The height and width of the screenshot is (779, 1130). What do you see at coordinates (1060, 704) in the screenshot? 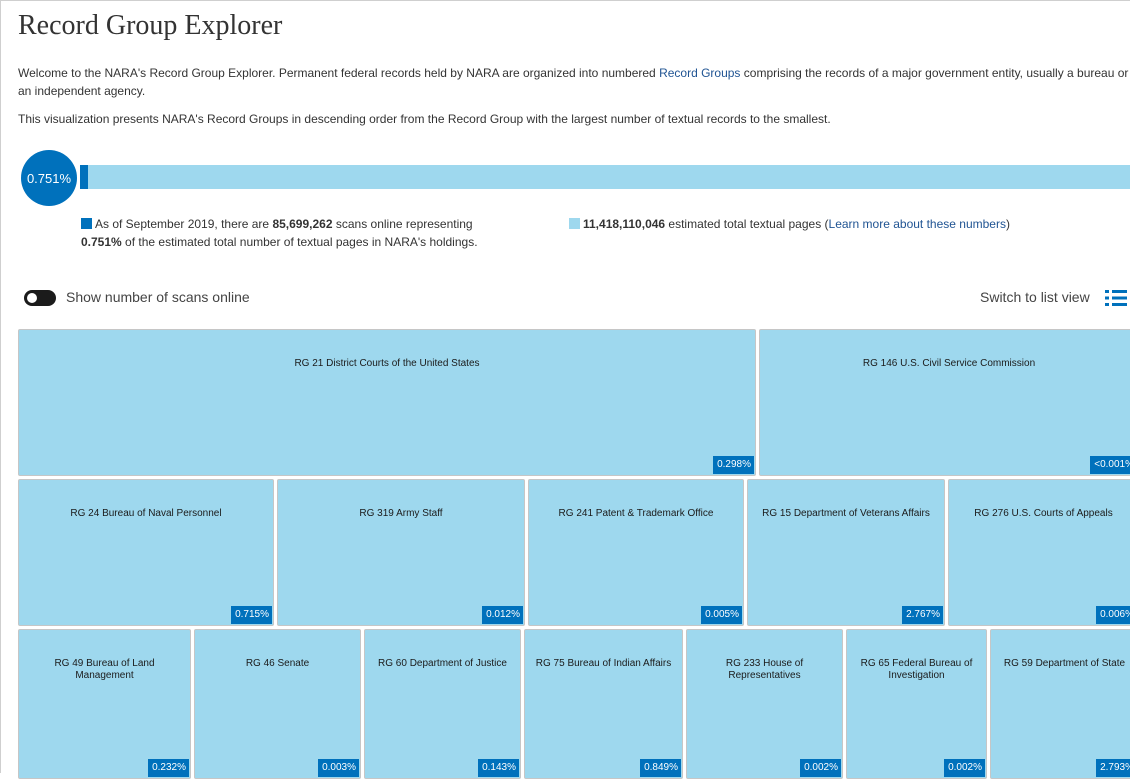
I see `record-group-tile: RG 59 Department of State 2.793%` at bounding box center [1060, 704].